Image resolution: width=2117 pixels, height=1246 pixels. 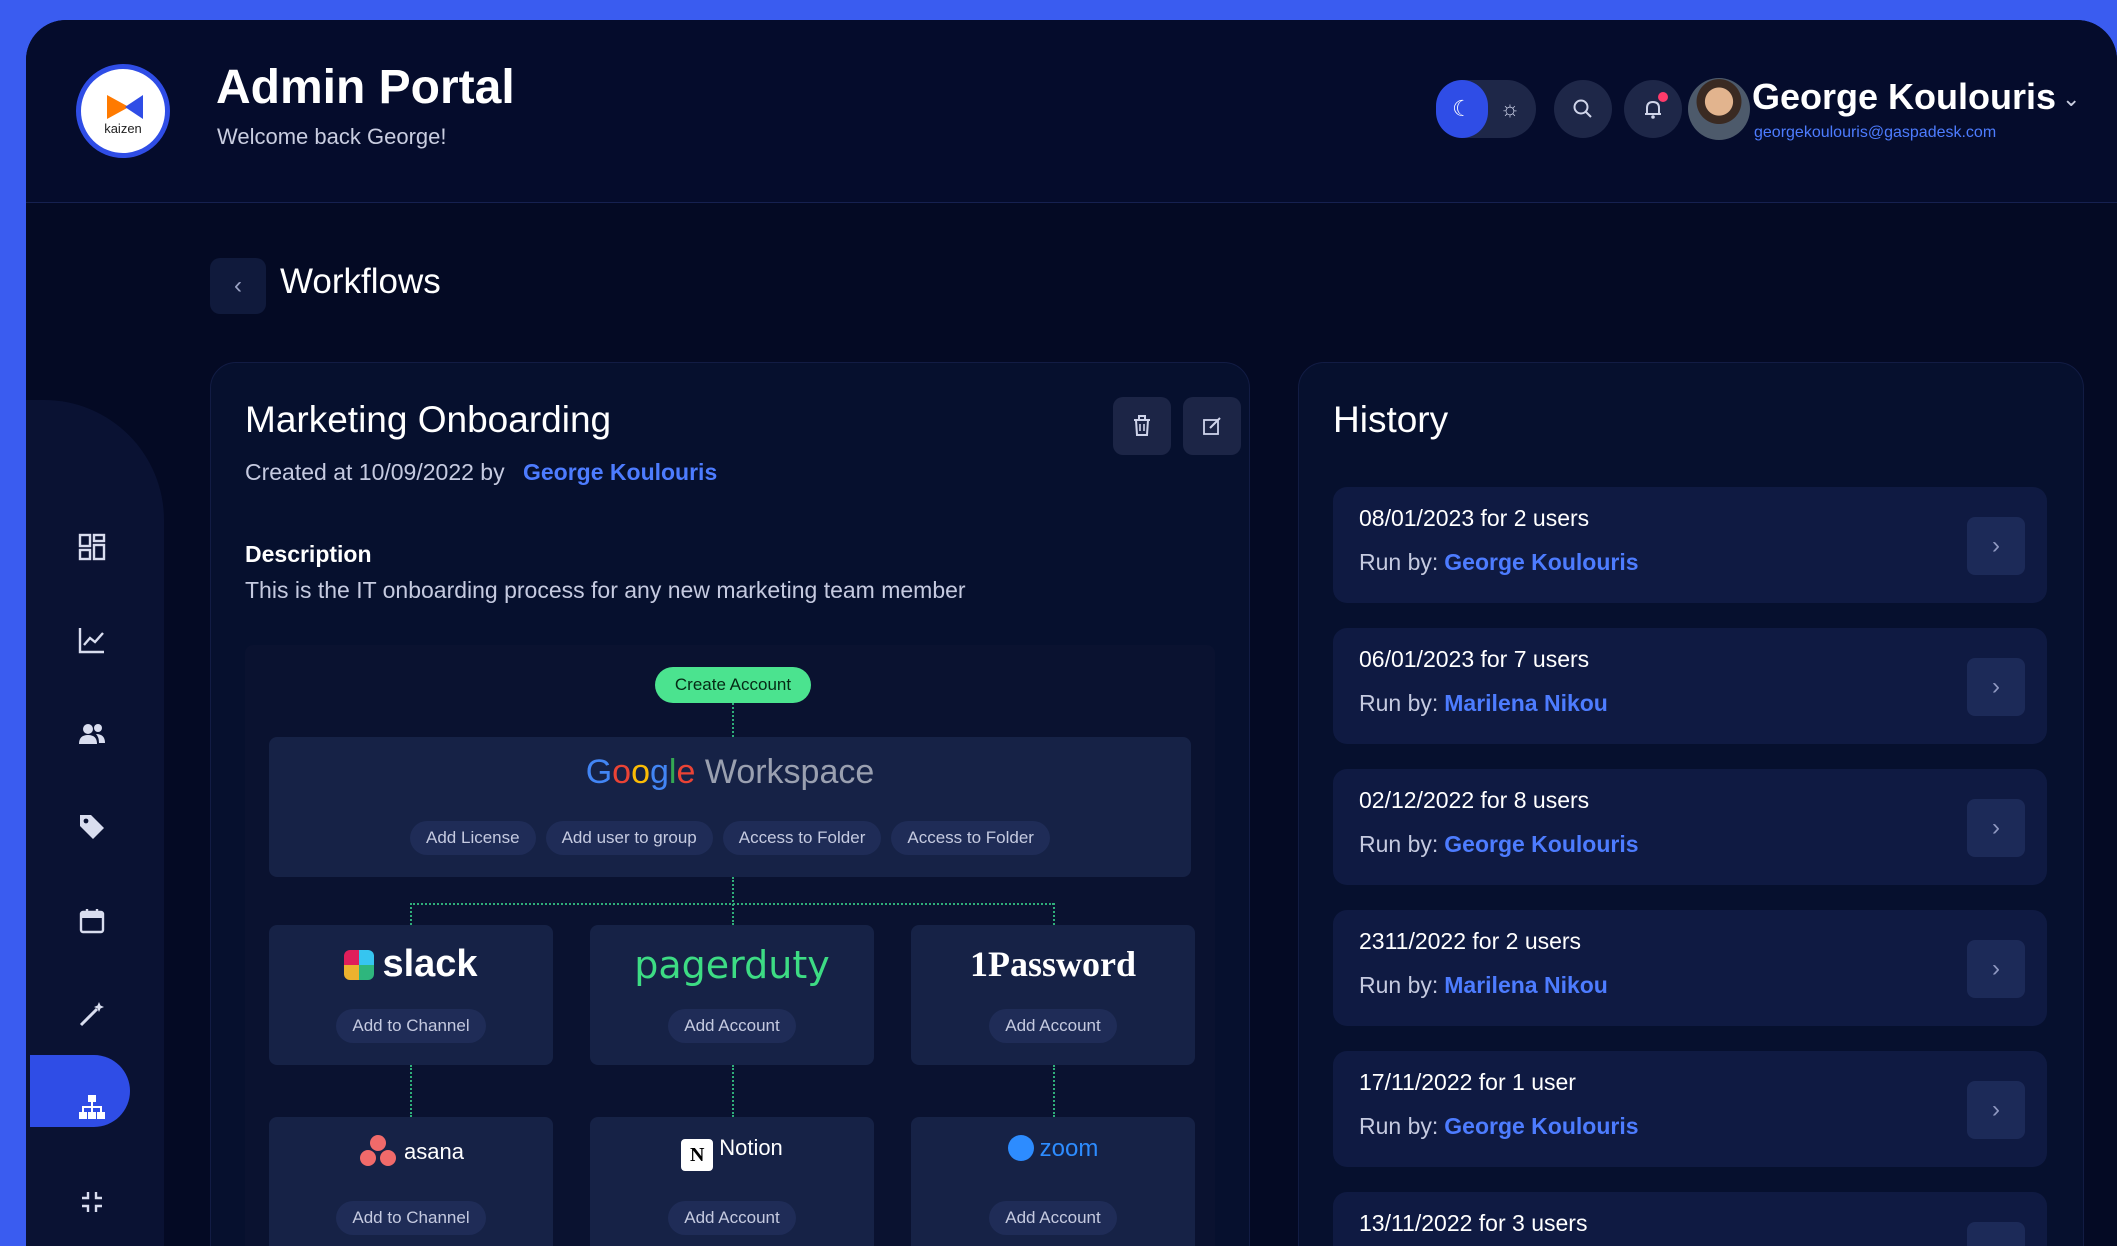 I want to click on dashboard-icon, so click(x=92, y=547).